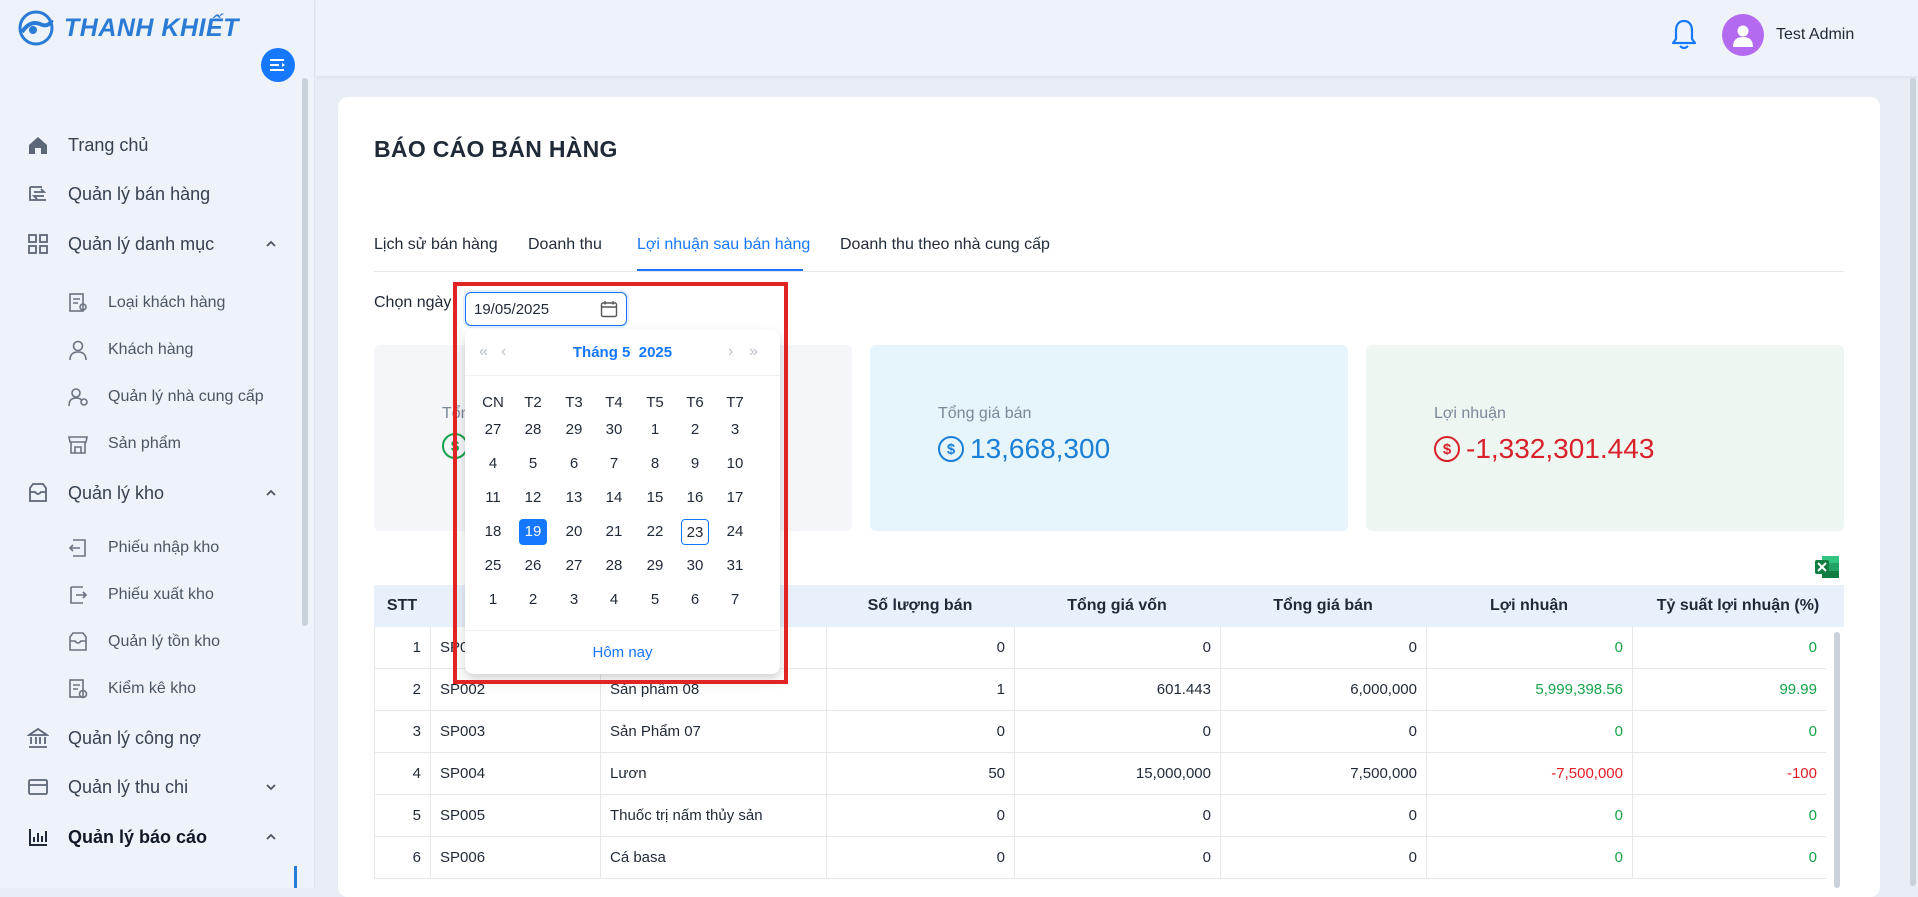  Describe the element at coordinates (1837, 760) in the screenshot. I see `table-scrollbar` at that location.